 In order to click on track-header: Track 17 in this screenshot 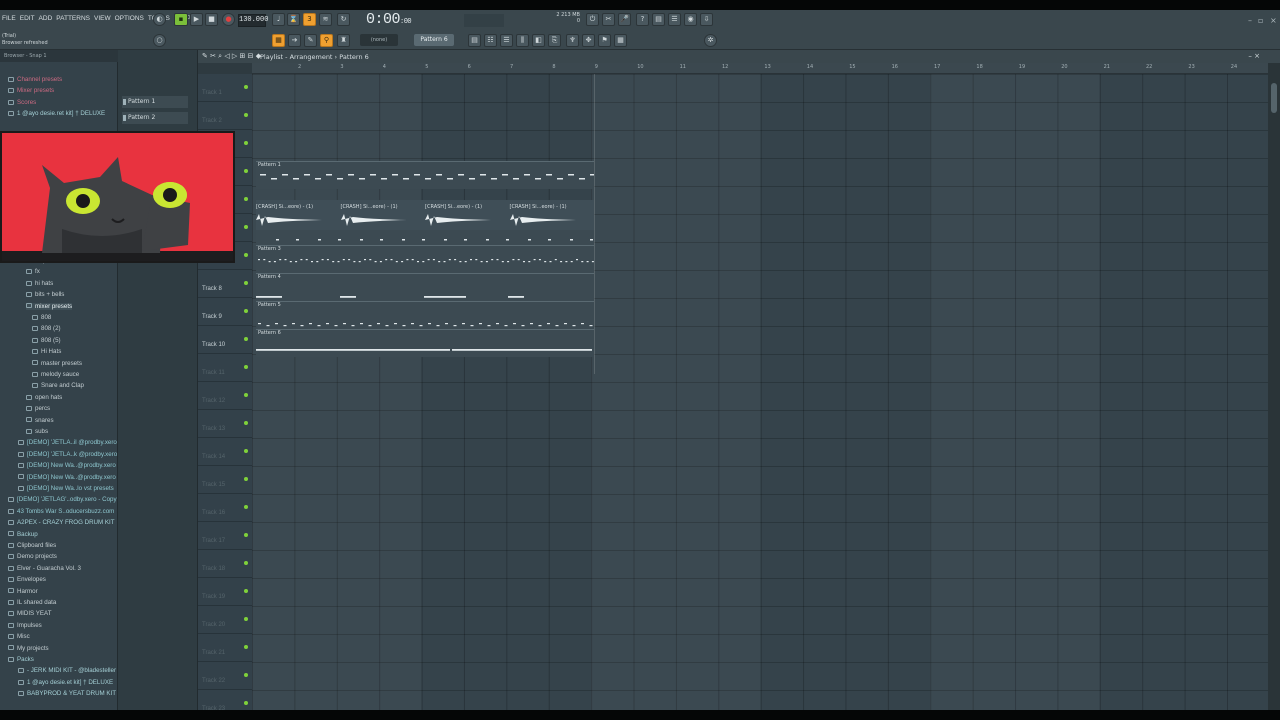, I will do `click(225, 536)`.